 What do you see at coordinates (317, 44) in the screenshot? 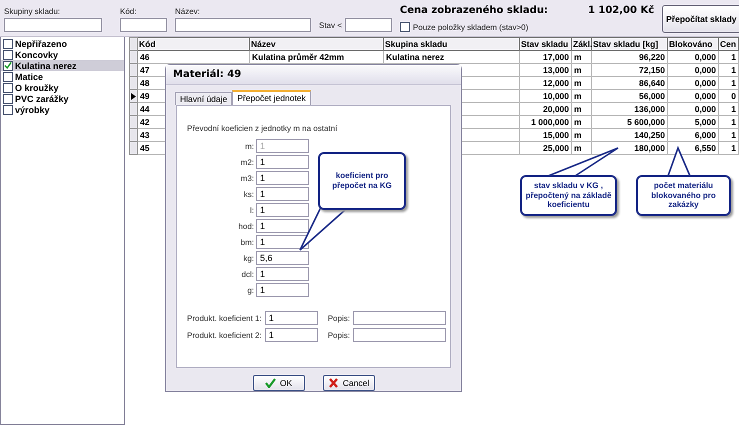
I see `column-header: Název` at bounding box center [317, 44].